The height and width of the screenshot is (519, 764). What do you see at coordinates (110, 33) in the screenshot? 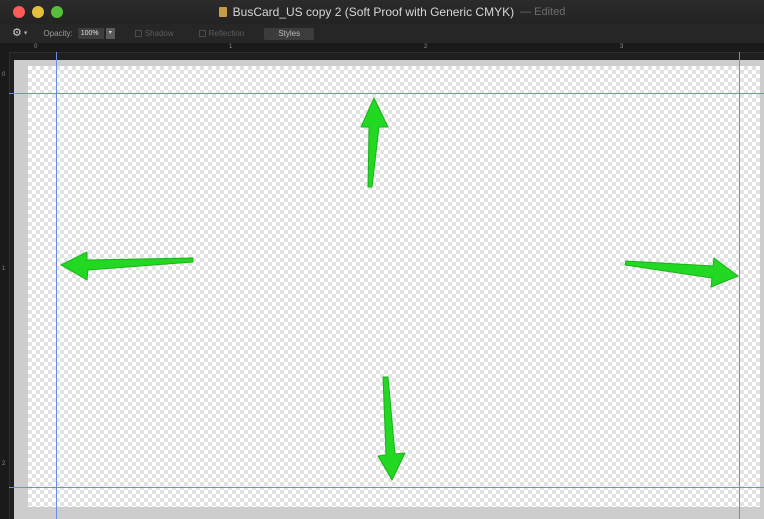
I see `opacity-dropdown-button: ▾` at bounding box center [110, 33].